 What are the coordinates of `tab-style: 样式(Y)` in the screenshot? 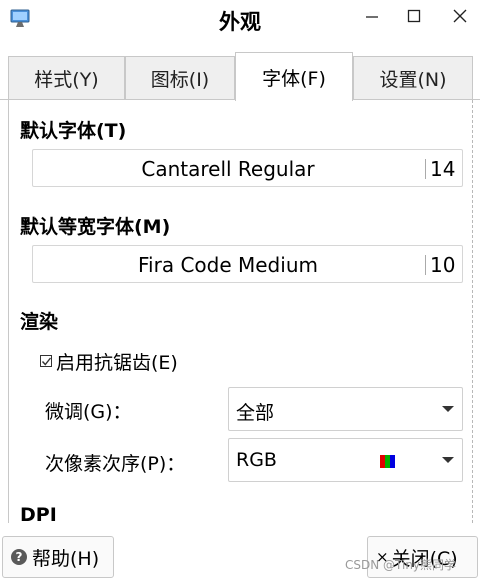 It's located at (66, 78).